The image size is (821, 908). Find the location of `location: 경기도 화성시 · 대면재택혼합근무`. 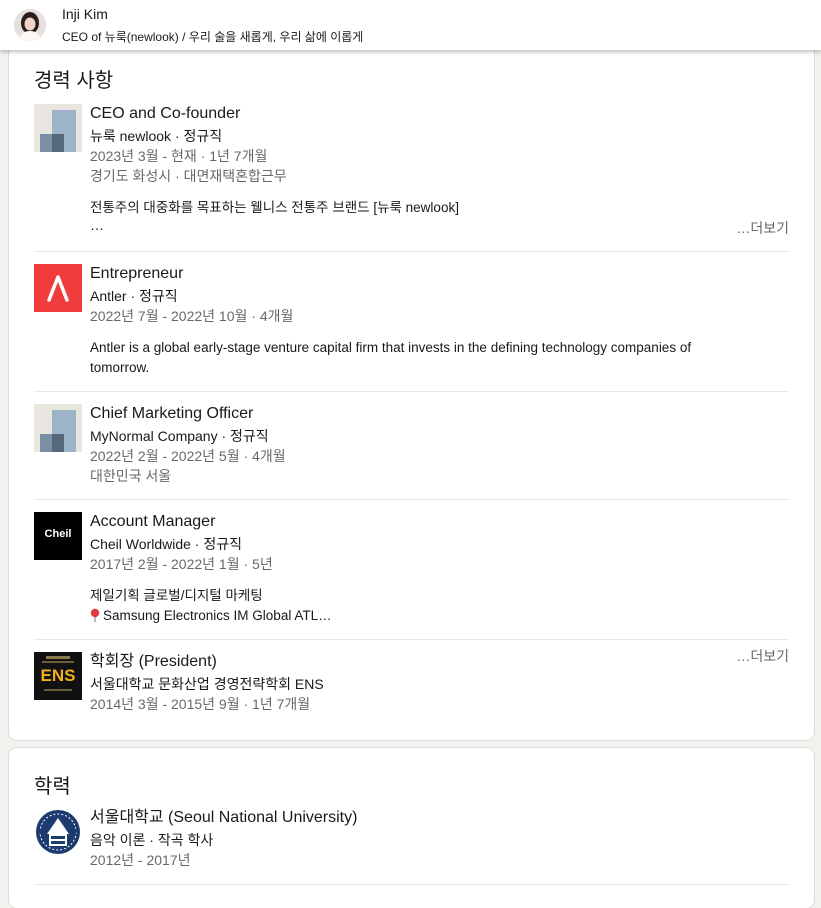

location: 경기도 화성시 · 대면재택혼합근무 is located at coordinates (188, 176).